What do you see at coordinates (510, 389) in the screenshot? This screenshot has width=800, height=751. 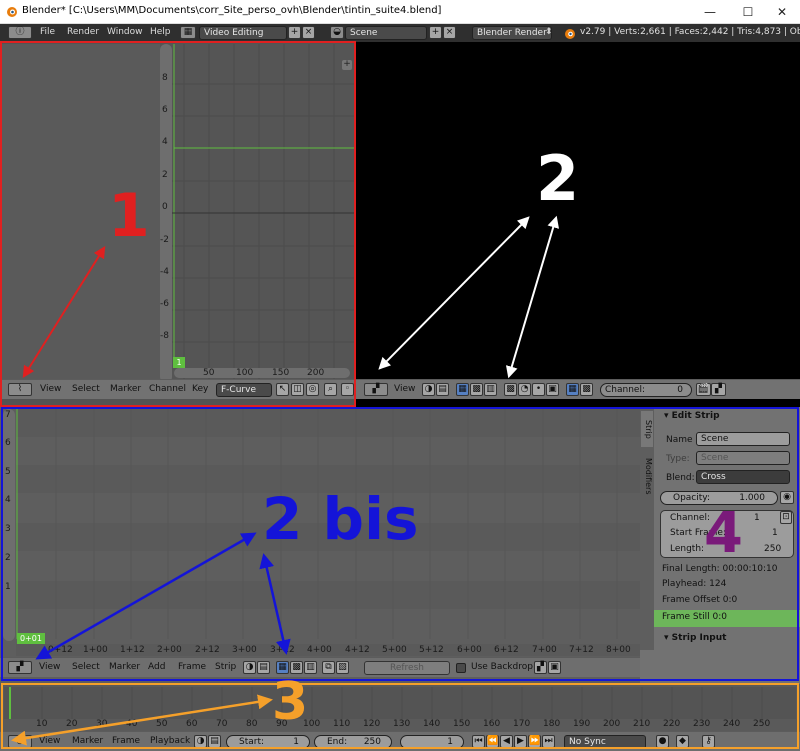 I see `preview-checker-icon: ▩` at bounding box center [510, 389].